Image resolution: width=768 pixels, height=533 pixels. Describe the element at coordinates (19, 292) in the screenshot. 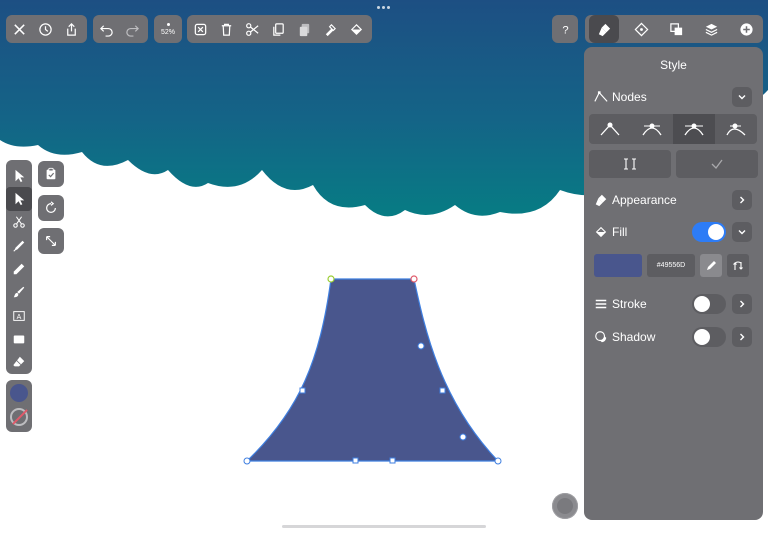

I see `brush-icon` at that location.